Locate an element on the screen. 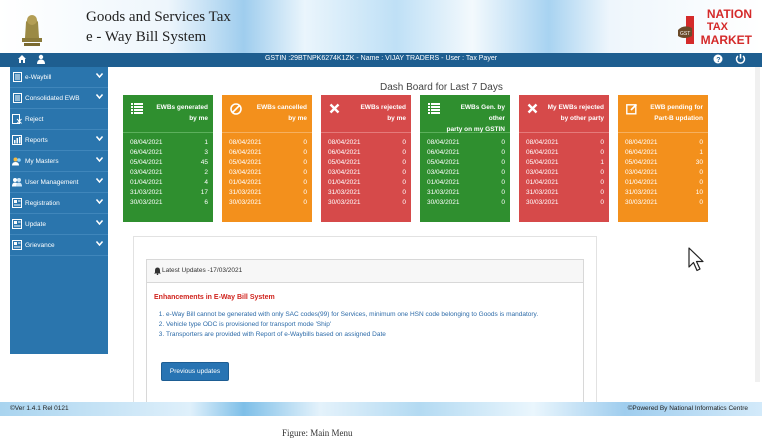  list-icon is located at coordinates (137, 108).